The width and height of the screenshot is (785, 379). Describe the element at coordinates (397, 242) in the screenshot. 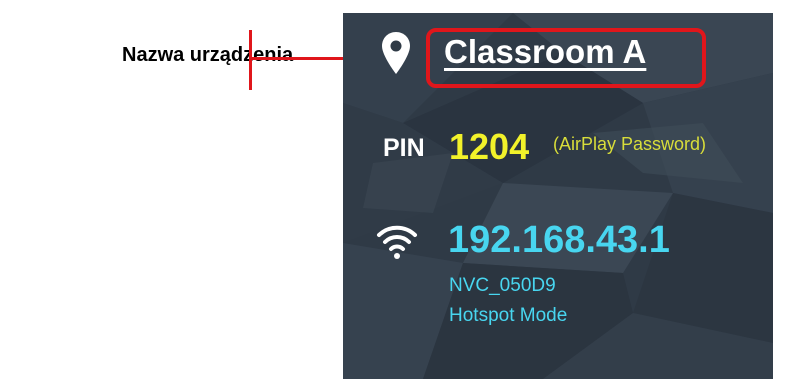

I see `wifi-icon` at that location.